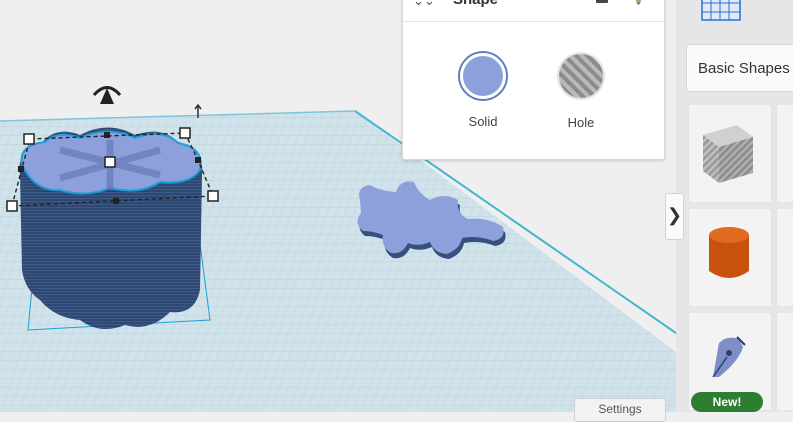 The height and width of the screenshot is (422, 793). I want to click on shape-library-dropdown: Basic Shapes, so click(739, 68).